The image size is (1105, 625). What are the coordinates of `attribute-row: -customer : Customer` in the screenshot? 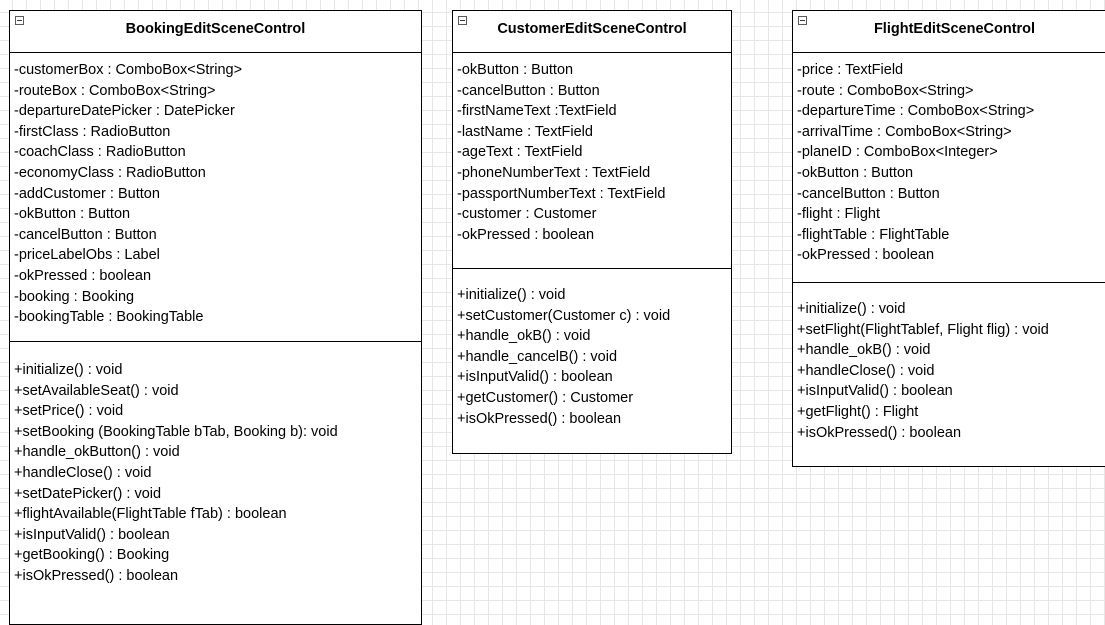 It's located at (592, 214).